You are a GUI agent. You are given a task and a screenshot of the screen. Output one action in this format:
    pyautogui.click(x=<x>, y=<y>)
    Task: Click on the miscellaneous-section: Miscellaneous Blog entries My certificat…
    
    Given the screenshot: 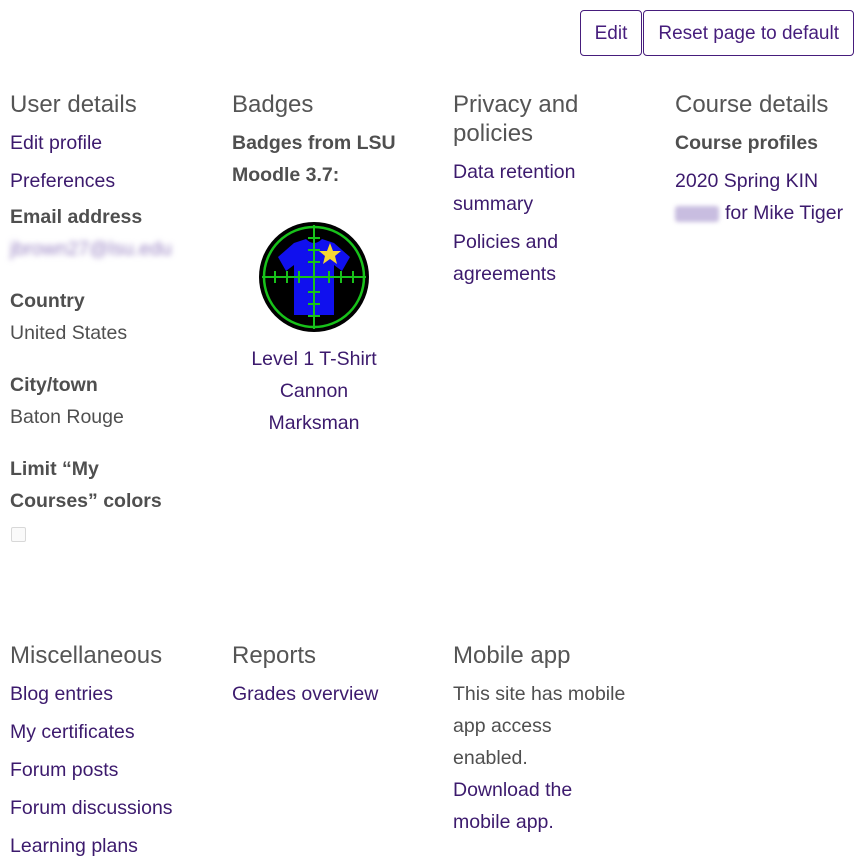 What is the action you would take?
    pyautogui.click(x=110, y=751)
    